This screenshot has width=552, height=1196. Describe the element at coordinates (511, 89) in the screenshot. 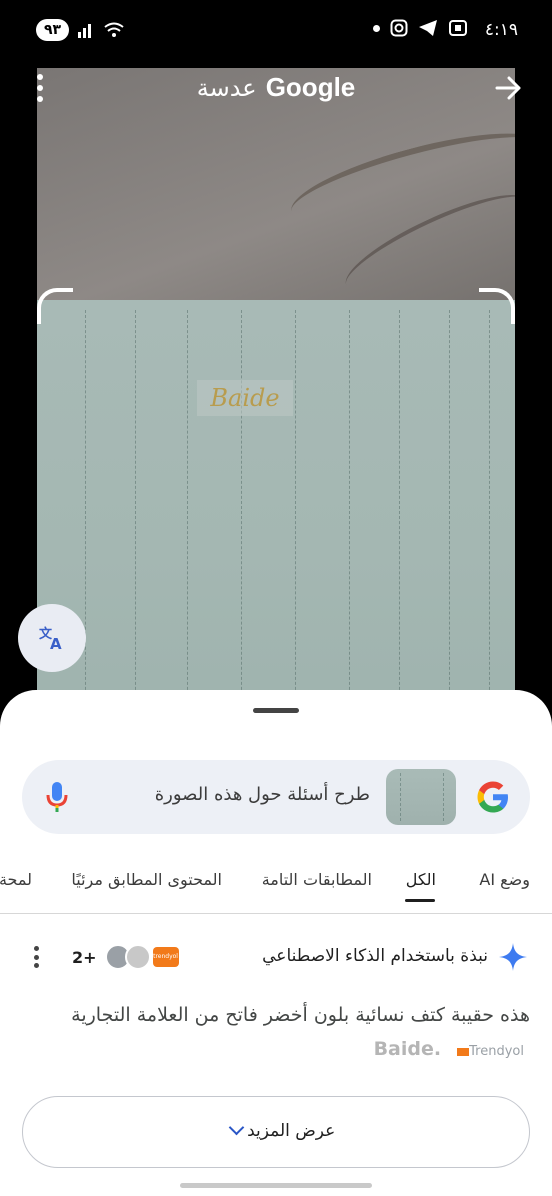

I see `forward-arrow-icon` at that location.